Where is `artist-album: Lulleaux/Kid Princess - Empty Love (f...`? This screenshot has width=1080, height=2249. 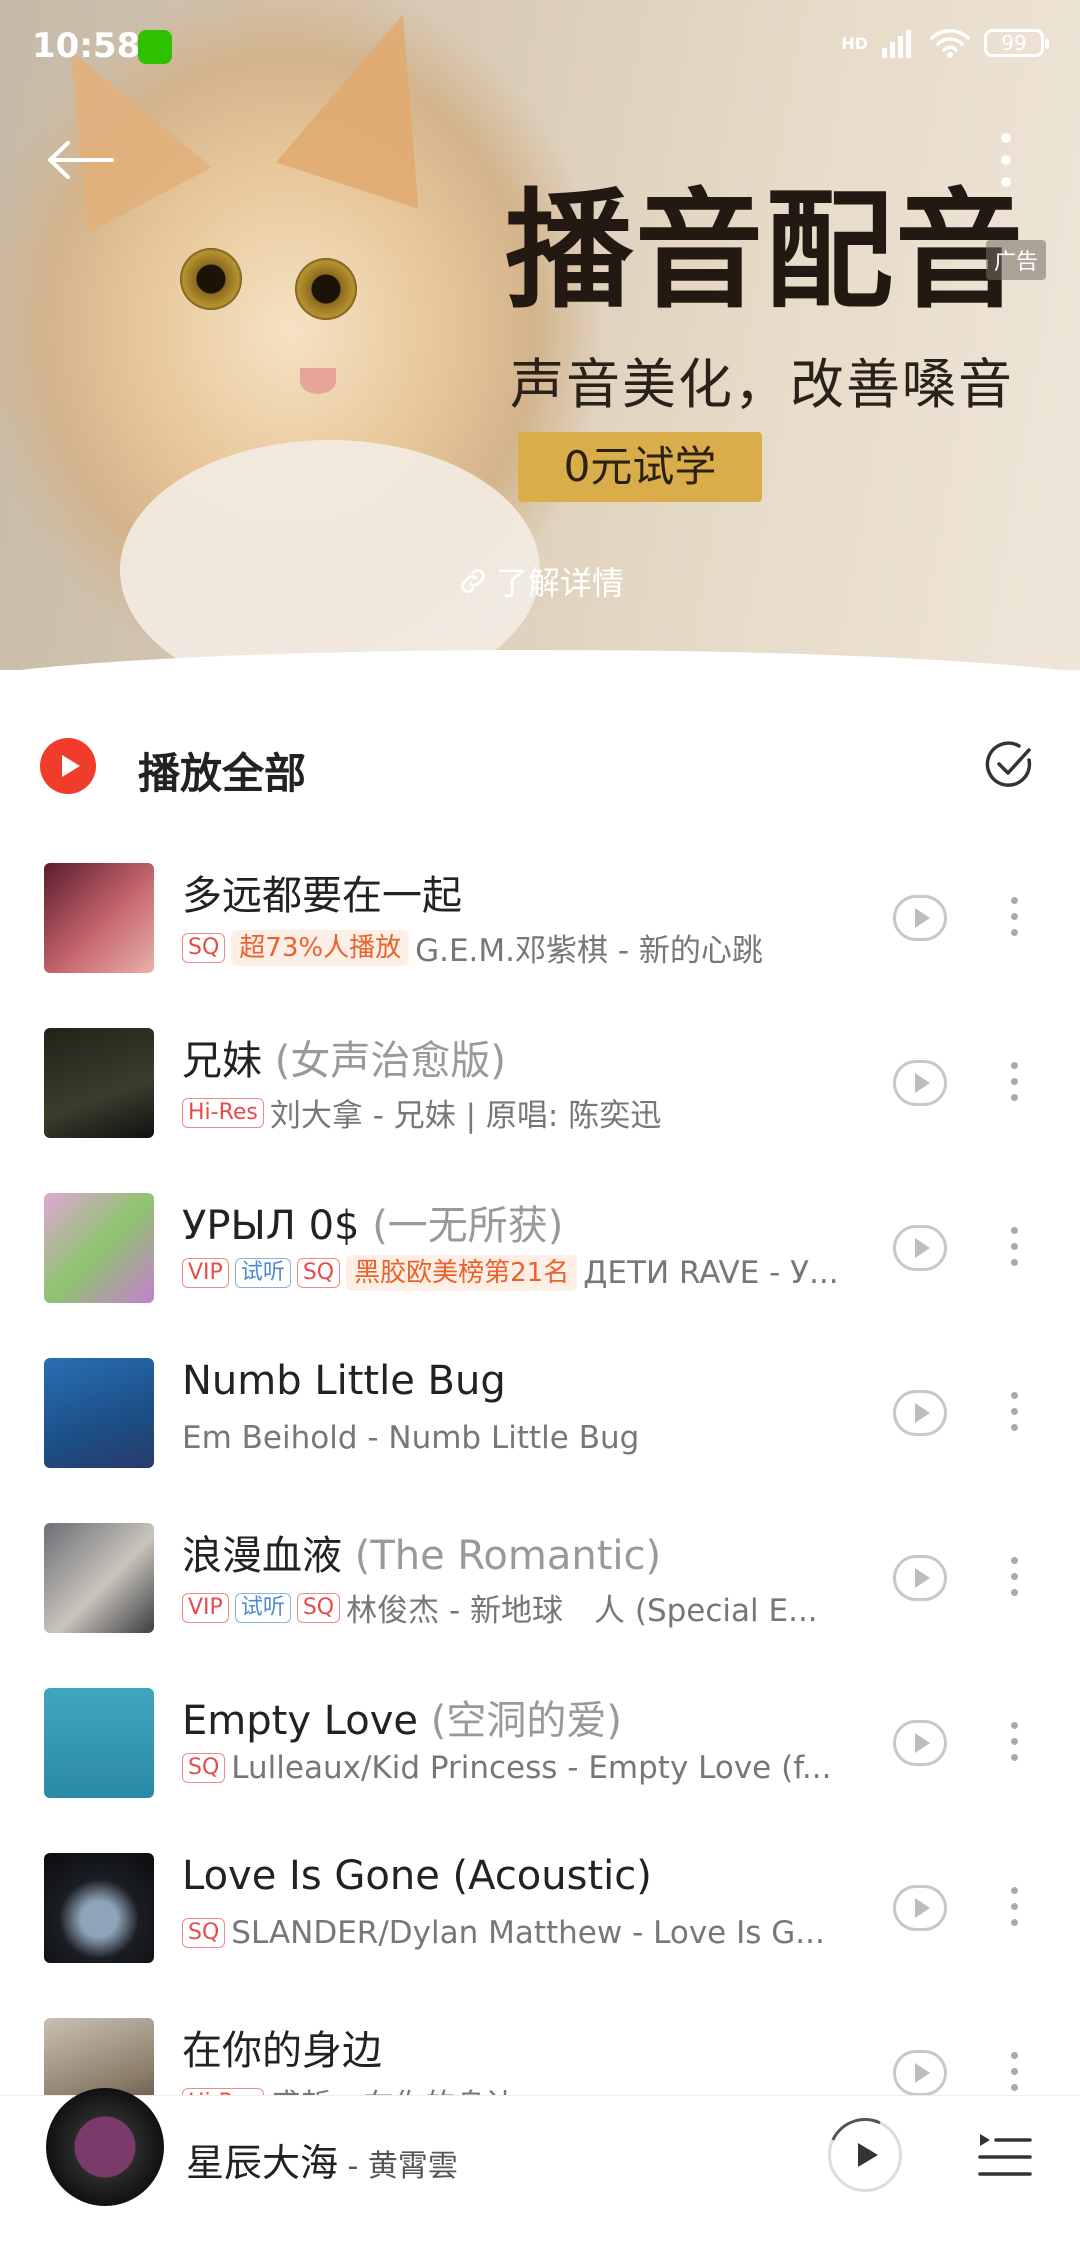
artist-album: Lulleaux/Kid Princess - Empty Love (f... is located at coordinates (531, 1768).